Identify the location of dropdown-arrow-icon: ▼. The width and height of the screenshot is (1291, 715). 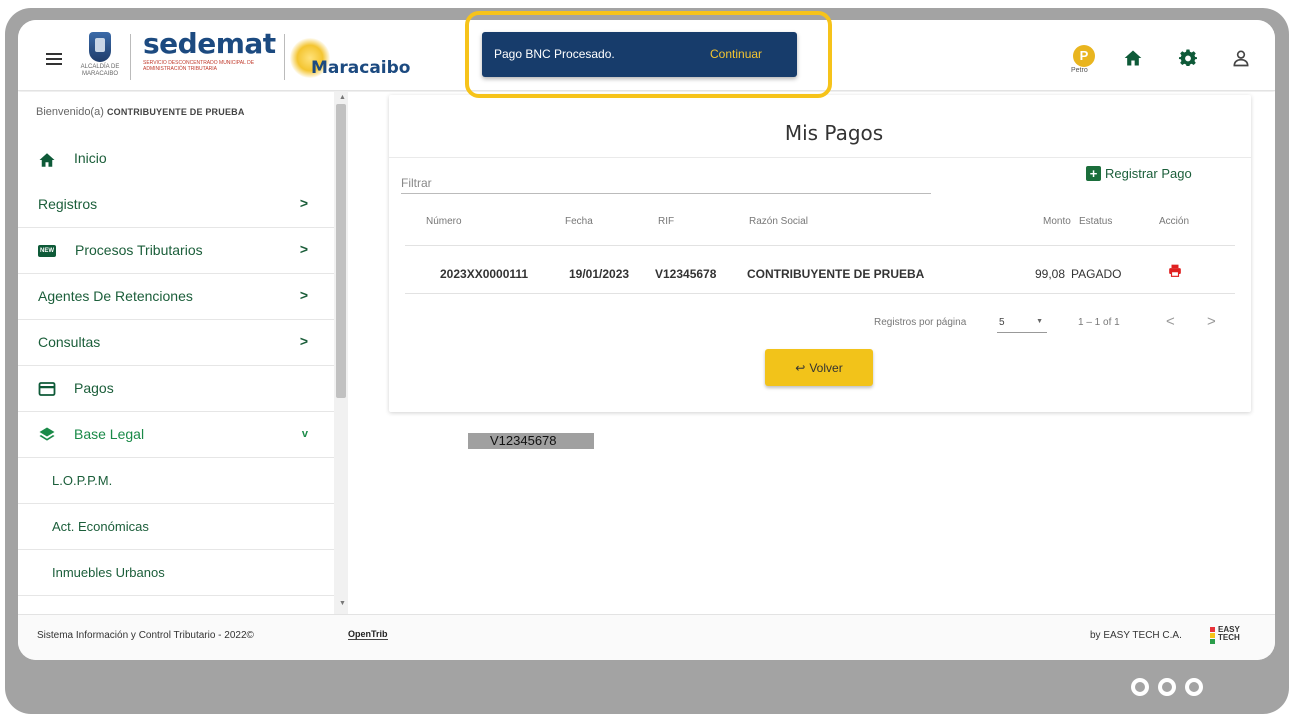
(1039, 321).